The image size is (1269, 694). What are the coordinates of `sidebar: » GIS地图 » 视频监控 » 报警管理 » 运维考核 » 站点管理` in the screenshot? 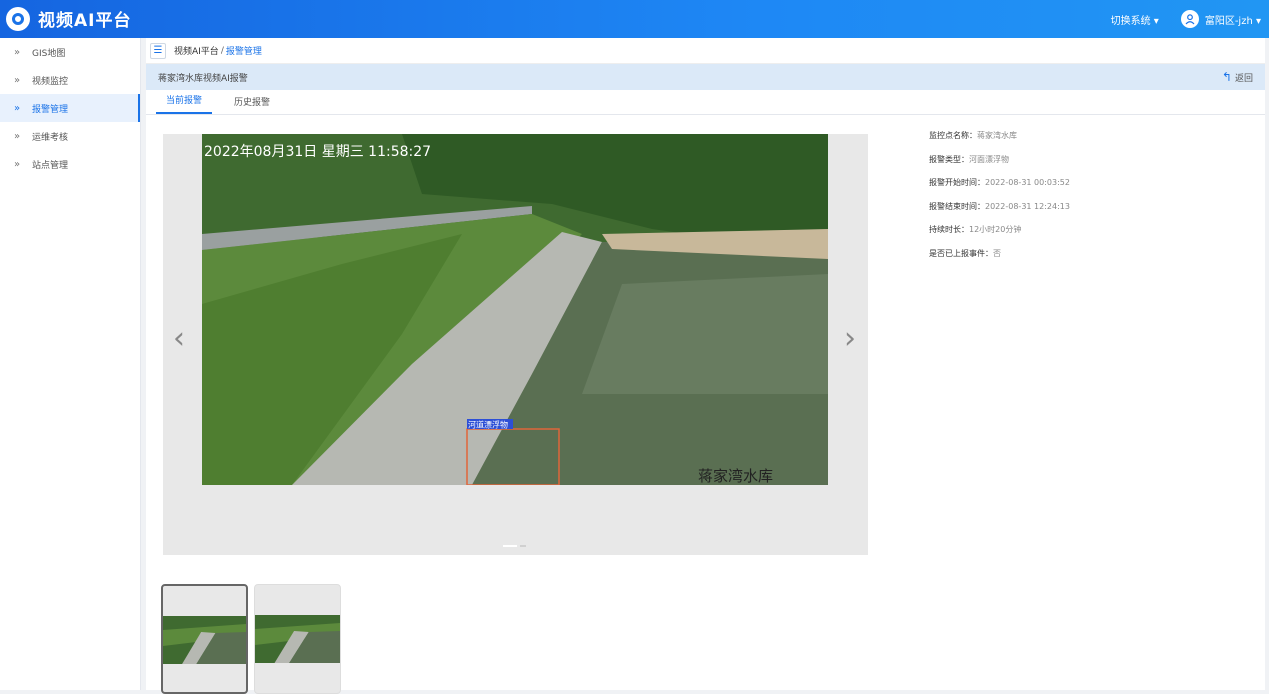 It's located at (70, 364).